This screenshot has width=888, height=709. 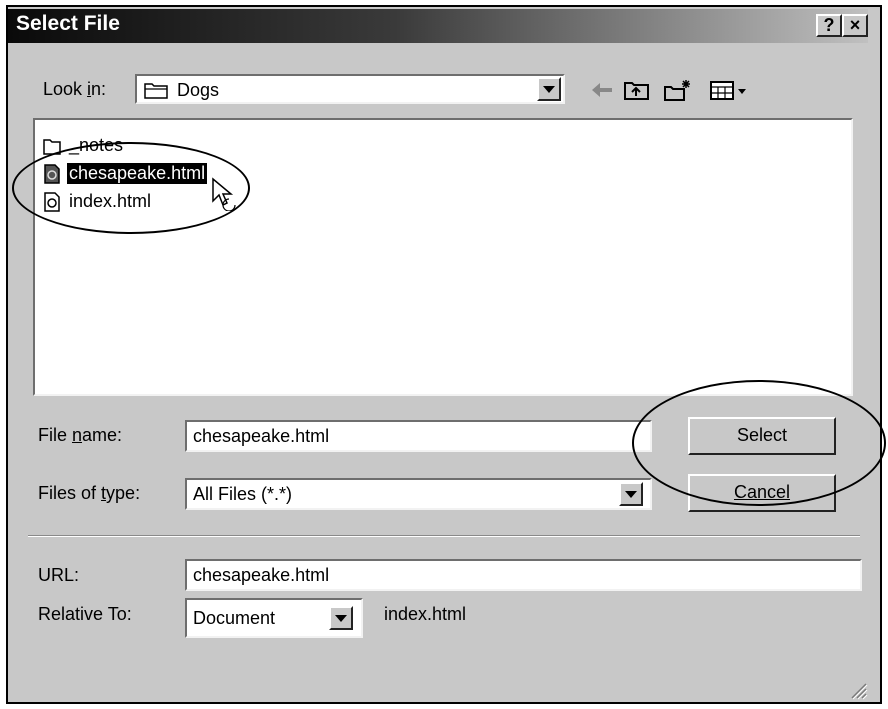 I want to click on file-name-input: chesapeake.html, so click(x=418, y=436).